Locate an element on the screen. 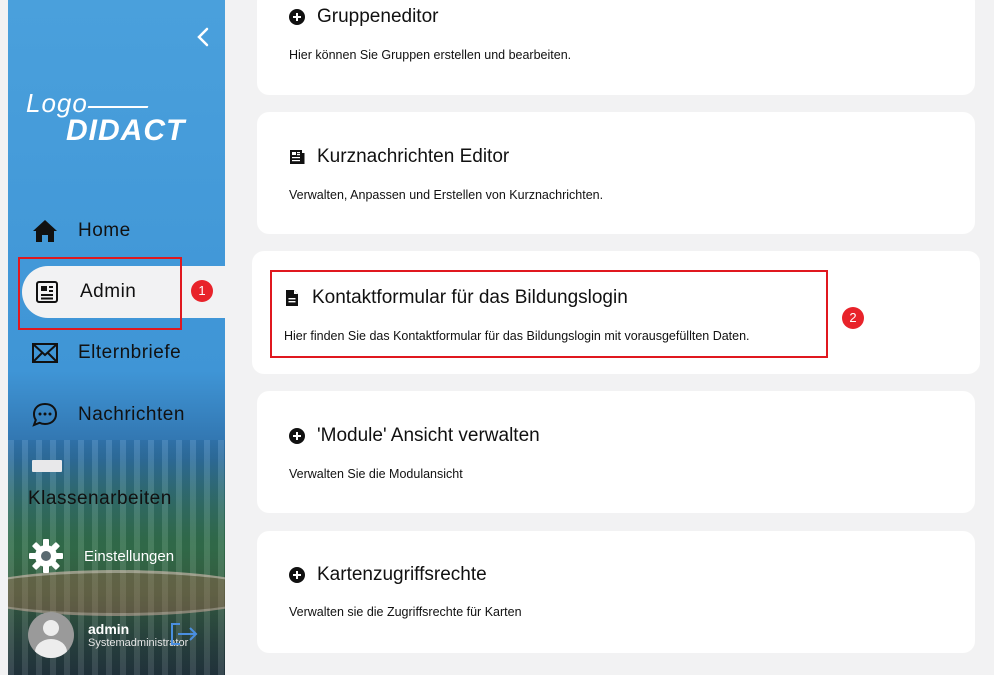 The image size is (994, 675). sidebar-item-label: Klassenarbeiten is located at coordinates (100, 498).